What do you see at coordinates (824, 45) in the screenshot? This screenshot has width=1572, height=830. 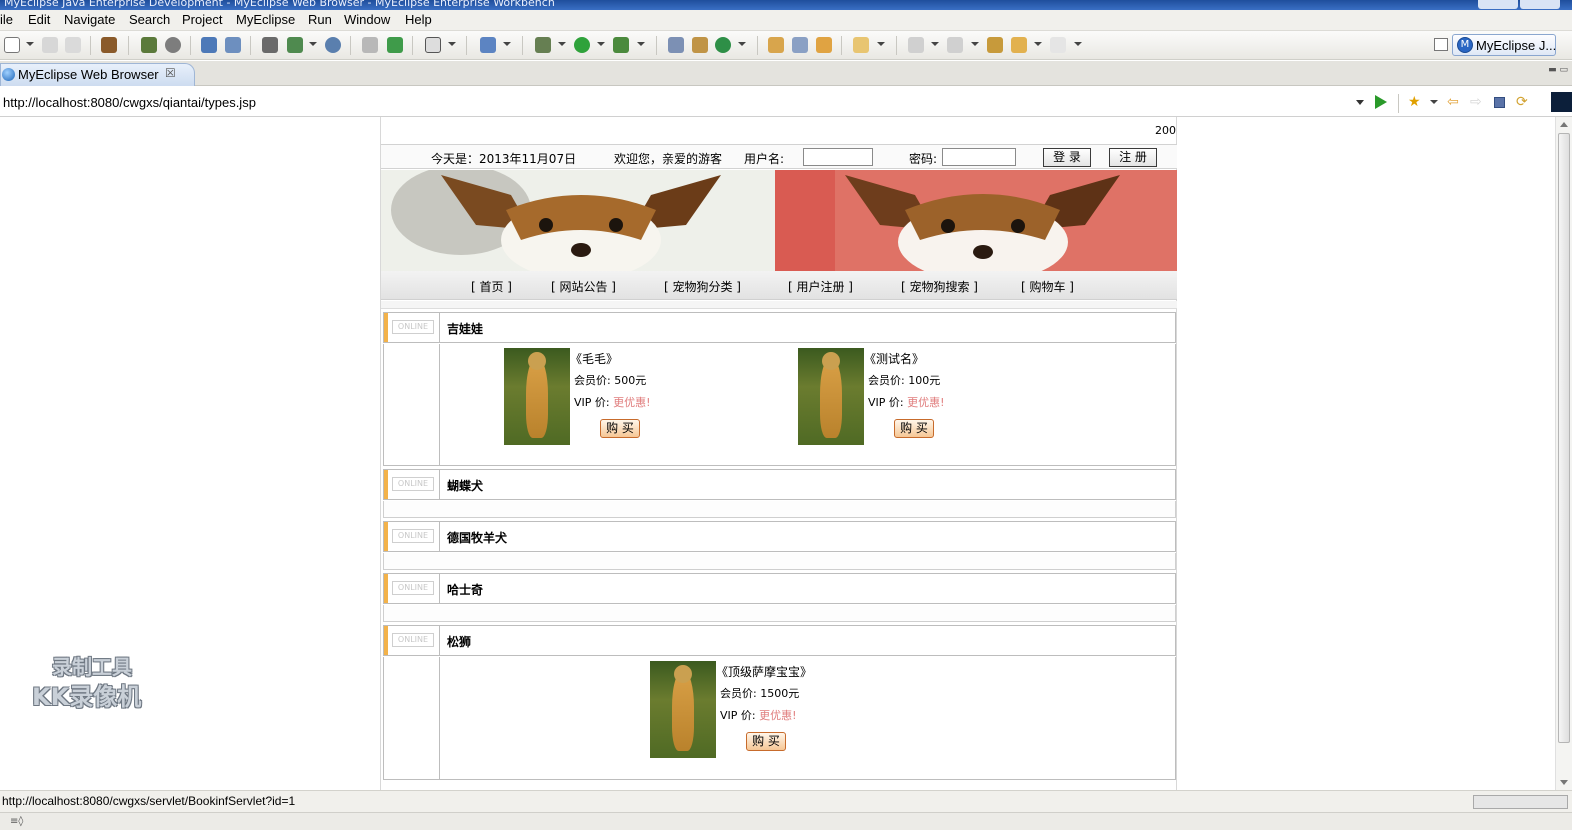 I see `search-files-icon` at bounding box center [824, 45].